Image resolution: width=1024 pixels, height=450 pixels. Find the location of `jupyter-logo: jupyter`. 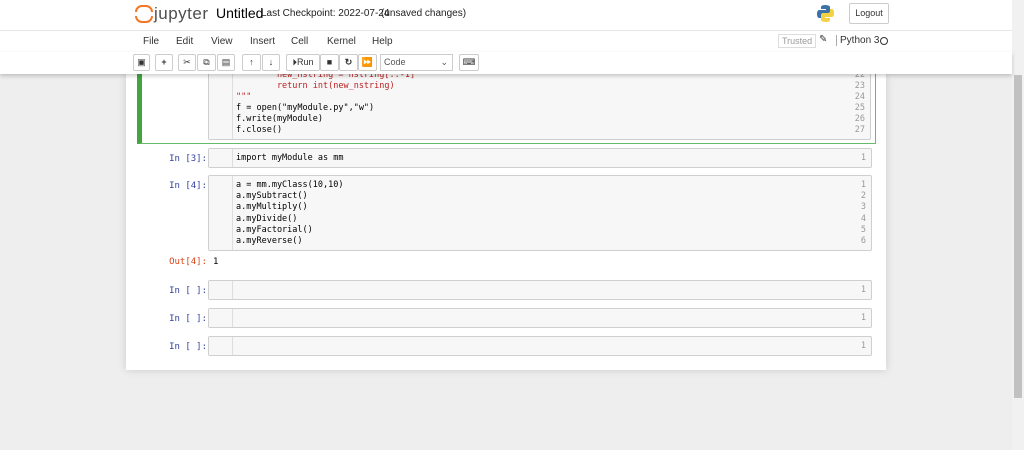

jupyter-logo: jupyter is located at coordinates (172, 14).